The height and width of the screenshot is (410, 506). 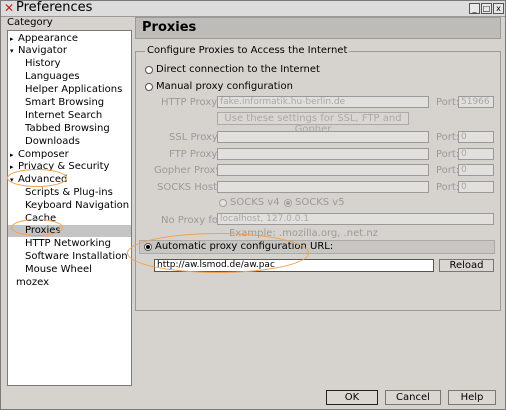 I want to click on ssl-port-input: 0, so click(x=476, y=137).